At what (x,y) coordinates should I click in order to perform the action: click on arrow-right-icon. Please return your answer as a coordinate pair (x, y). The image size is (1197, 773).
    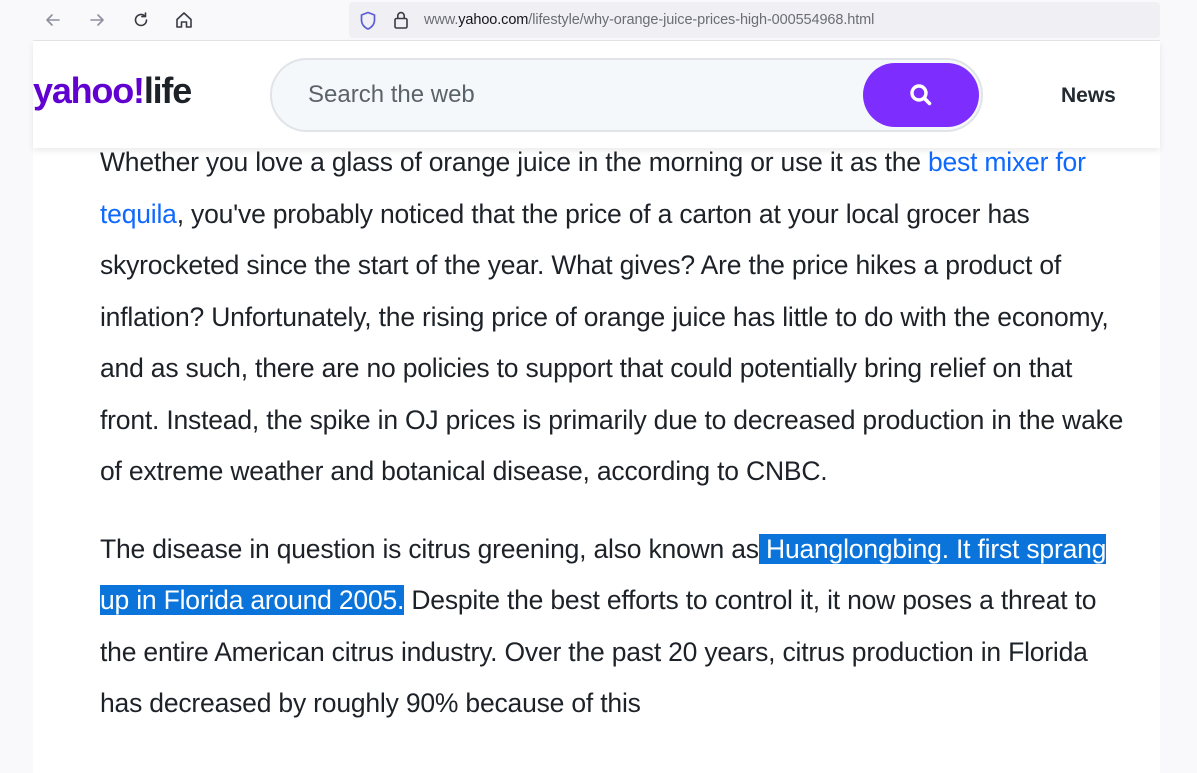
    Looking at the image, I should click on (97, 20).